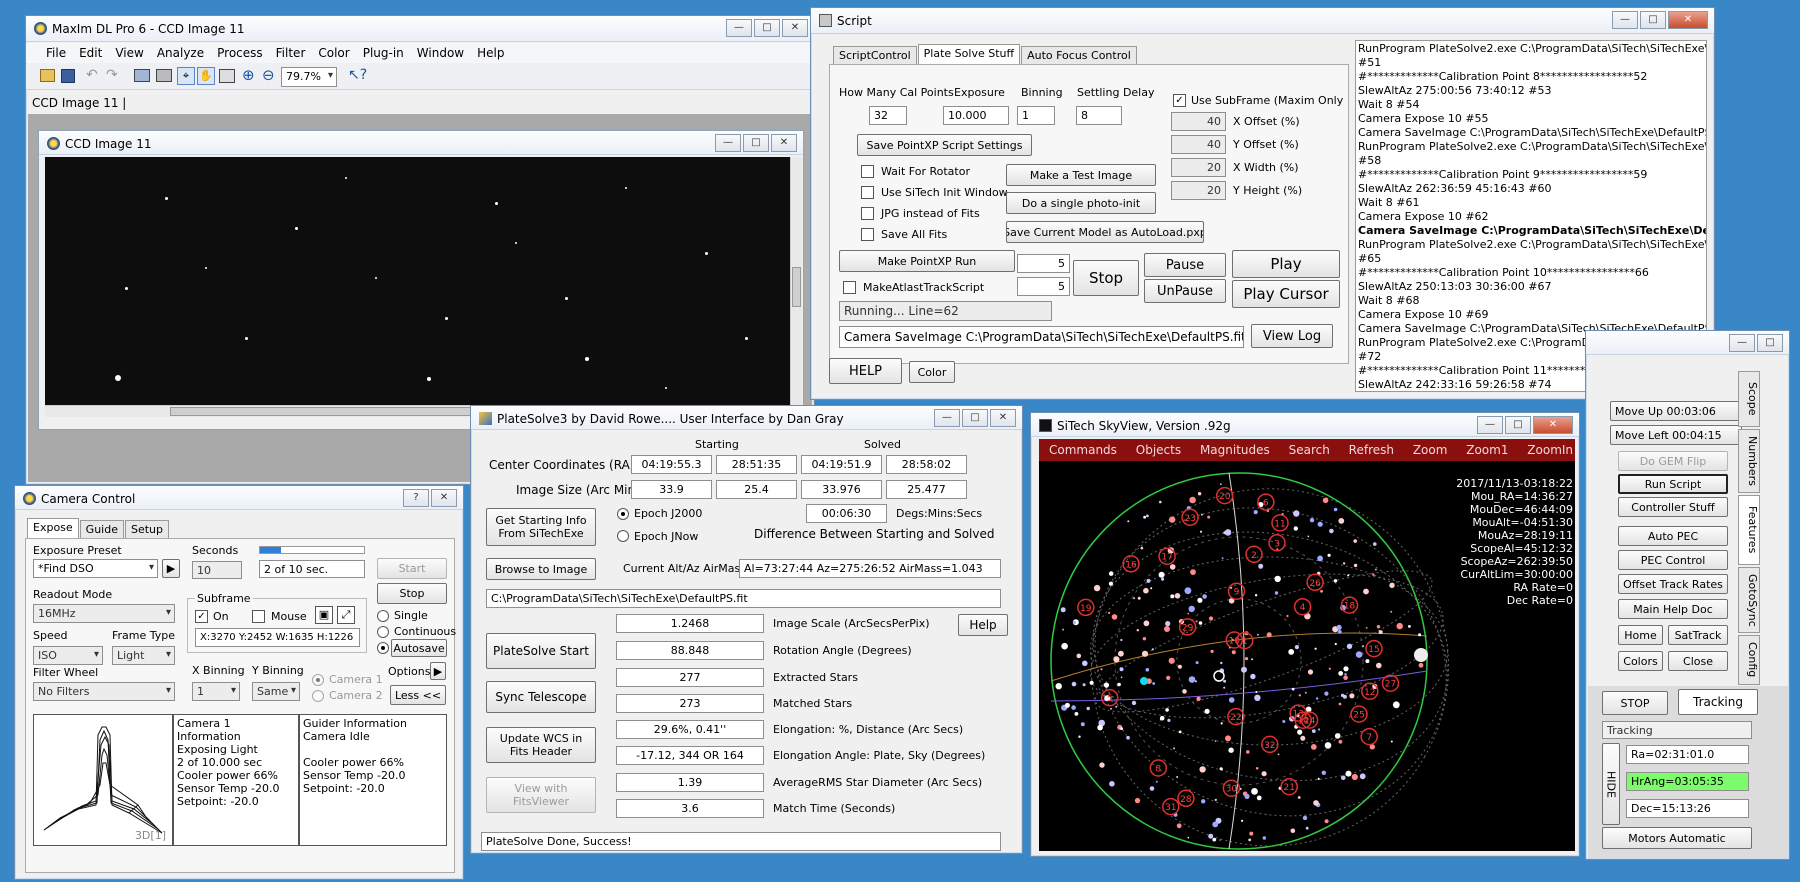  Describe the element at coordinates (147, 530) in the screenshot. I see `tab-setup: Setup` at that location.